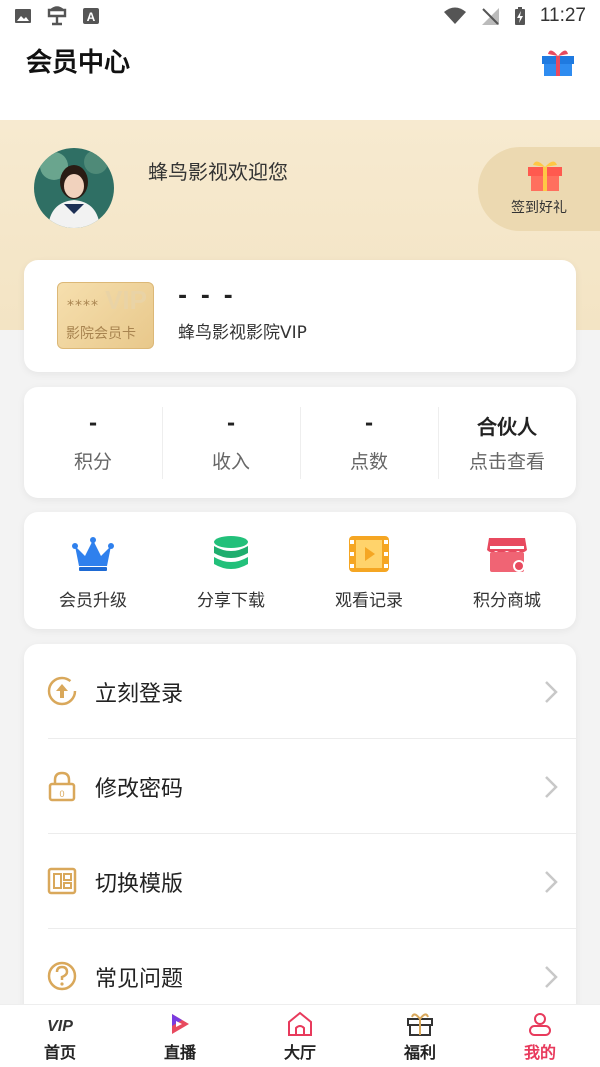 The image size is (600, 1067). Describe the element at coordinates (419, 1052) in the screenshot. I see `tab-label: 福利` at that location.